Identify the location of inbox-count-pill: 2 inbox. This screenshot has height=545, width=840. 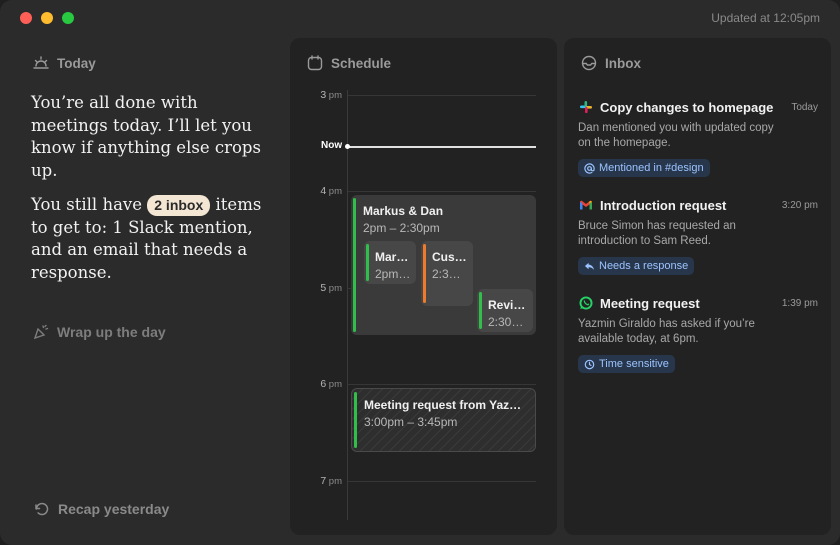
(179, 205).